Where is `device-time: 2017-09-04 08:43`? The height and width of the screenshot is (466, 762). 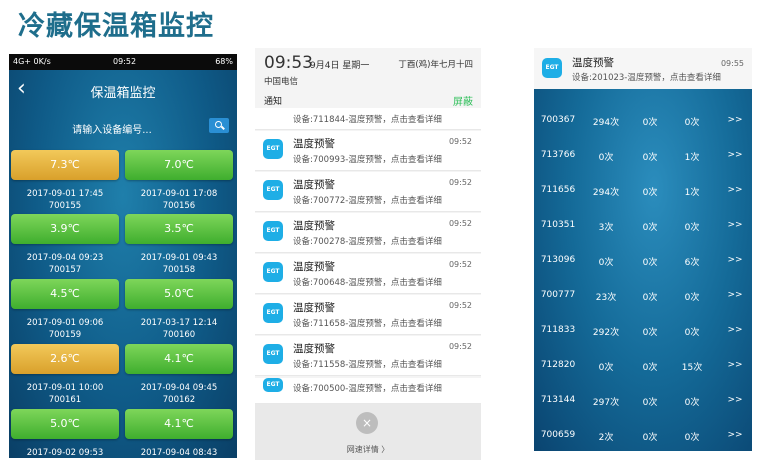
device-time: 2017-09-04 08:43 is located at coordinates (179, 453).